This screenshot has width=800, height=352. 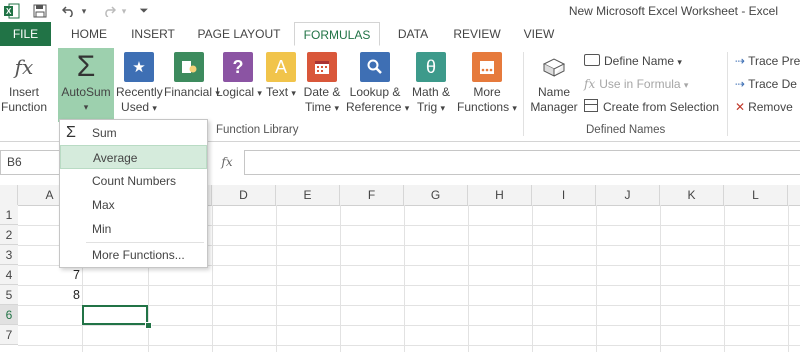 I want to click on theta-icon: θ, so click(x=431, y=67).